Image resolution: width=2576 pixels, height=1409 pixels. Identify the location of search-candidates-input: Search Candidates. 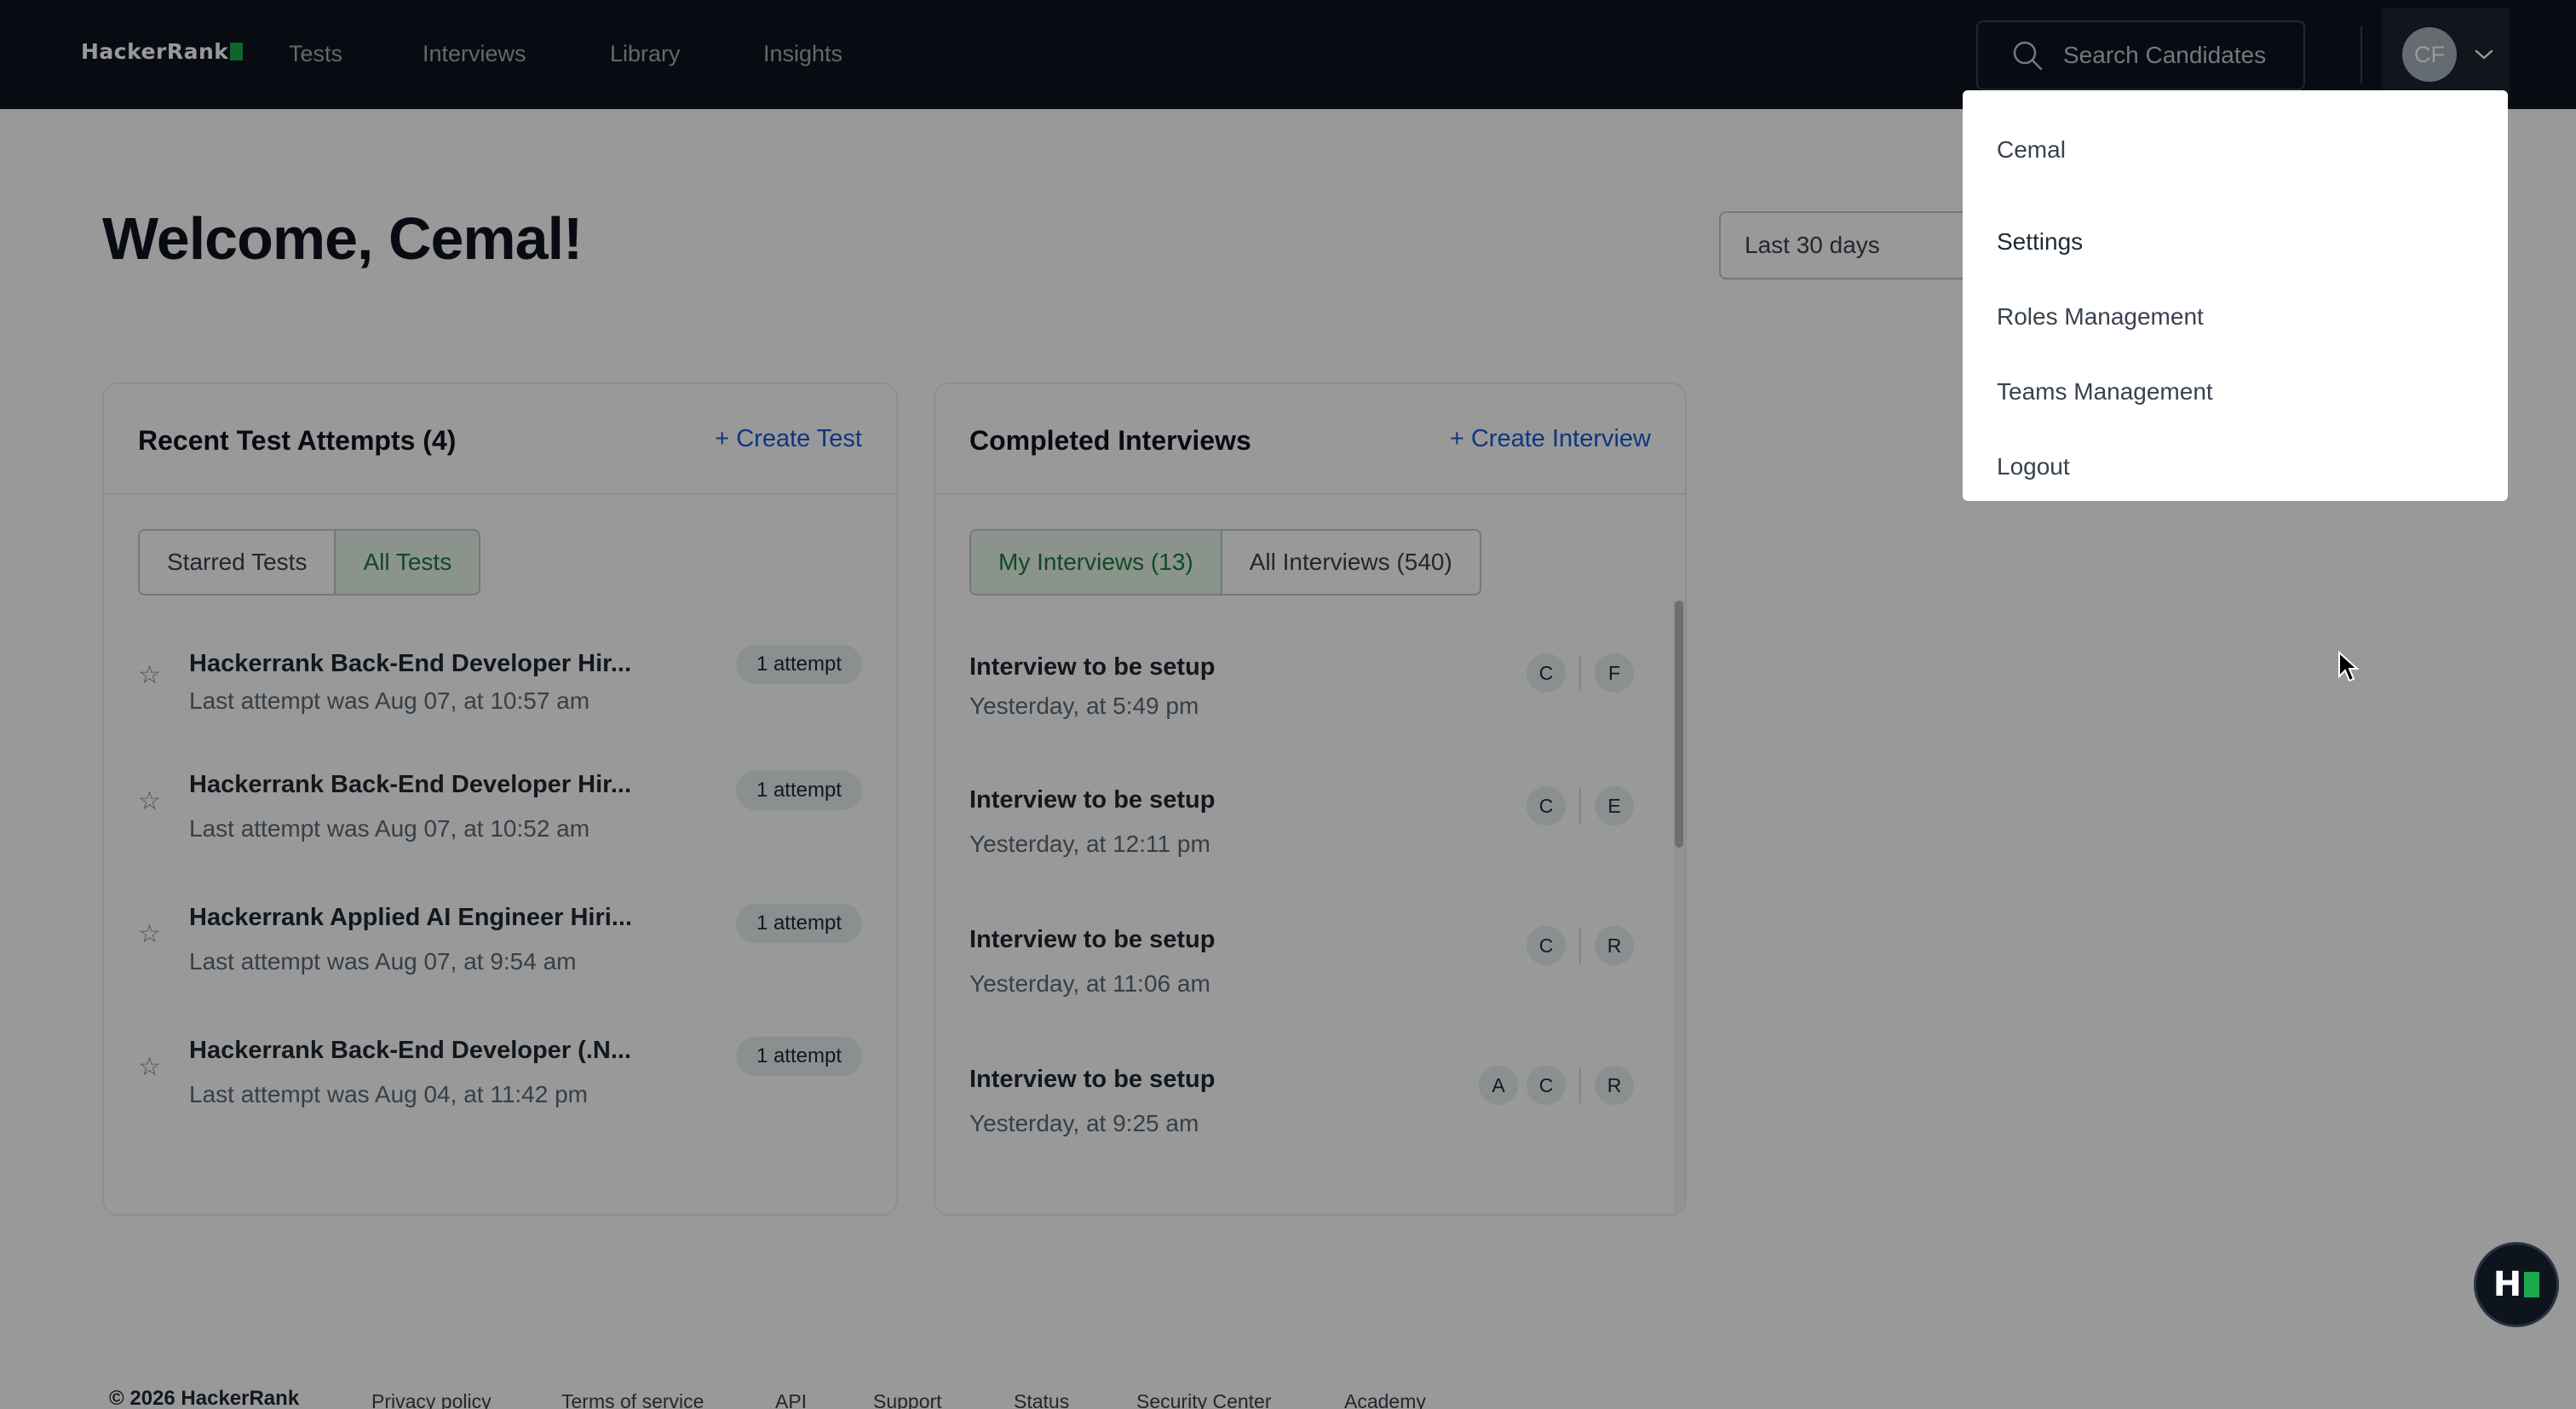
(2140, 55).